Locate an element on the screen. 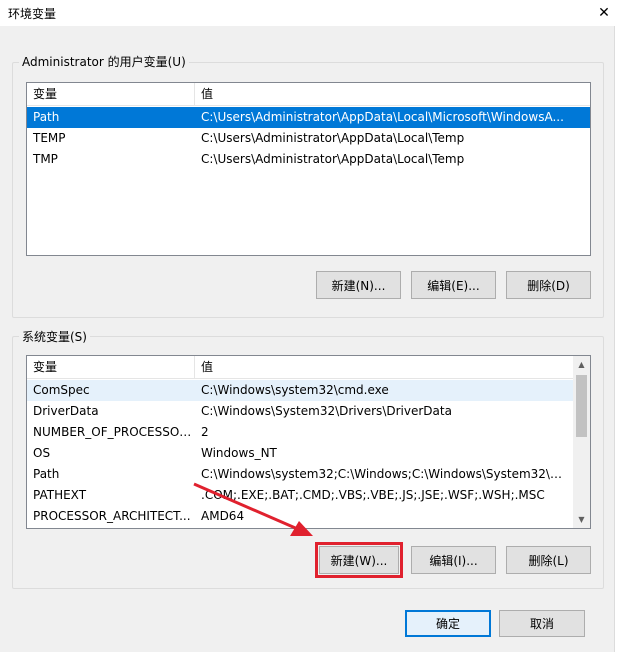  ok-button: 确定 is located at coordinates (448, 623).